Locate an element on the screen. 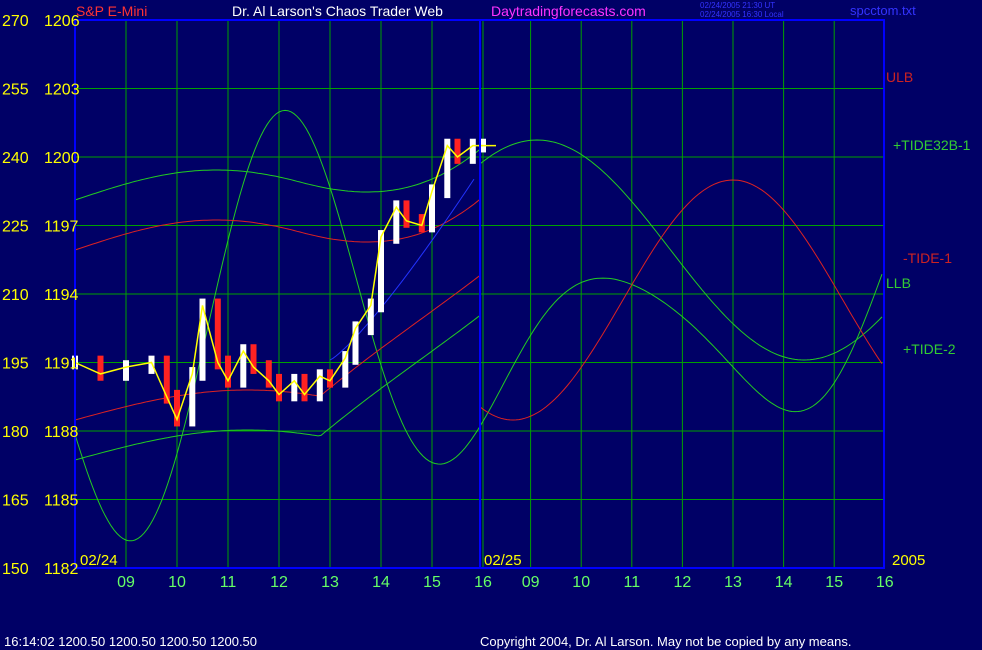 Image resolution: width=982 pixels, height=650 pixels. y-label-price: 1185 is located at coordinates (61, 501).